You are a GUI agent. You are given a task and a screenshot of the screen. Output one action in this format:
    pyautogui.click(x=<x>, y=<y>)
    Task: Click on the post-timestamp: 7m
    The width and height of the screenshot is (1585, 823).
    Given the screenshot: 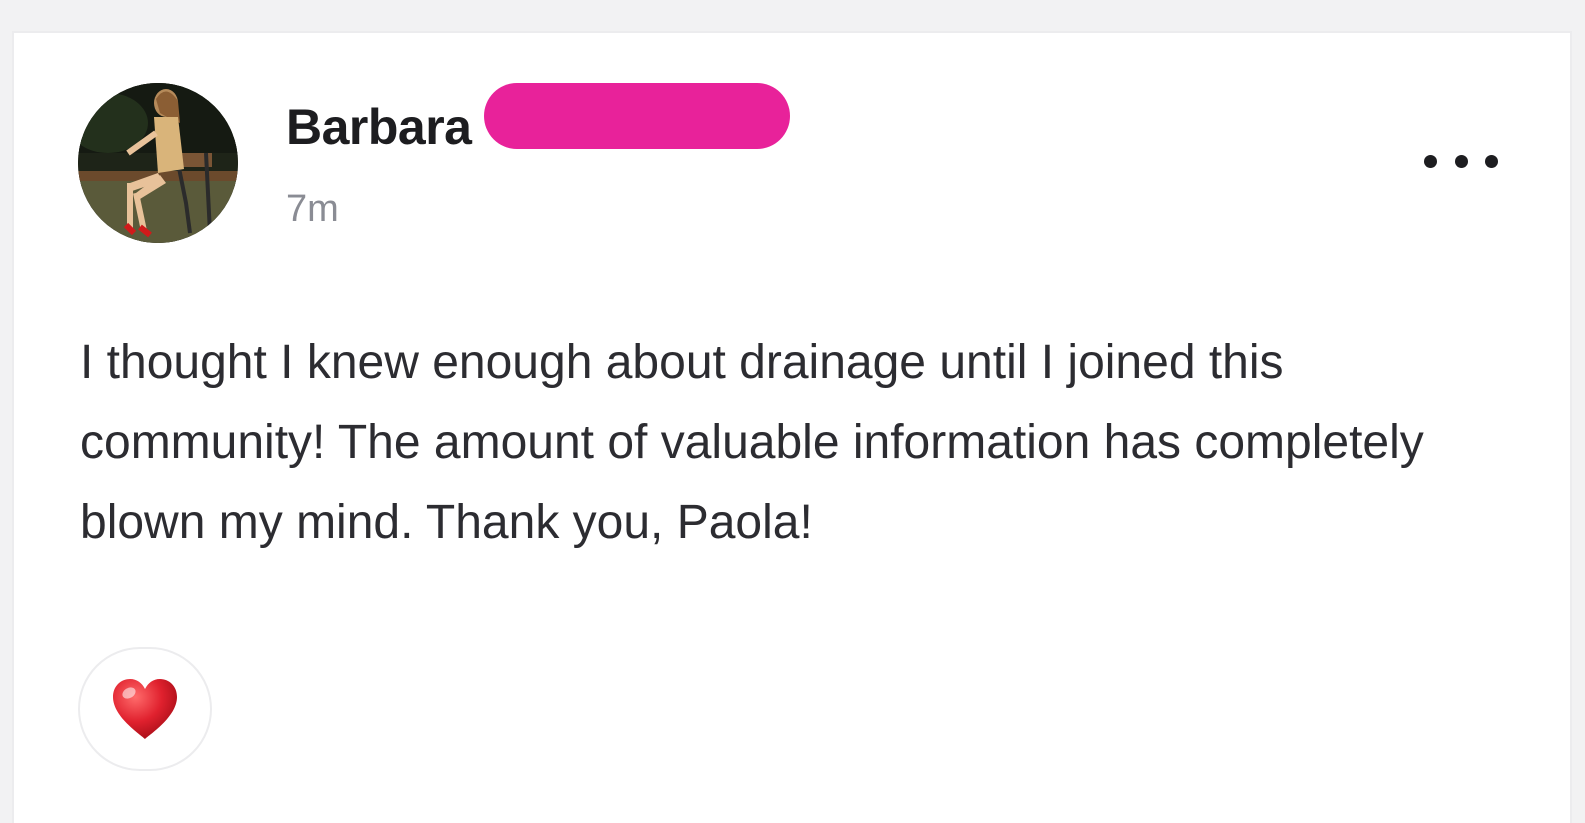 What is the action you would take?
    pyautogui.click(x=312, y=209)
    